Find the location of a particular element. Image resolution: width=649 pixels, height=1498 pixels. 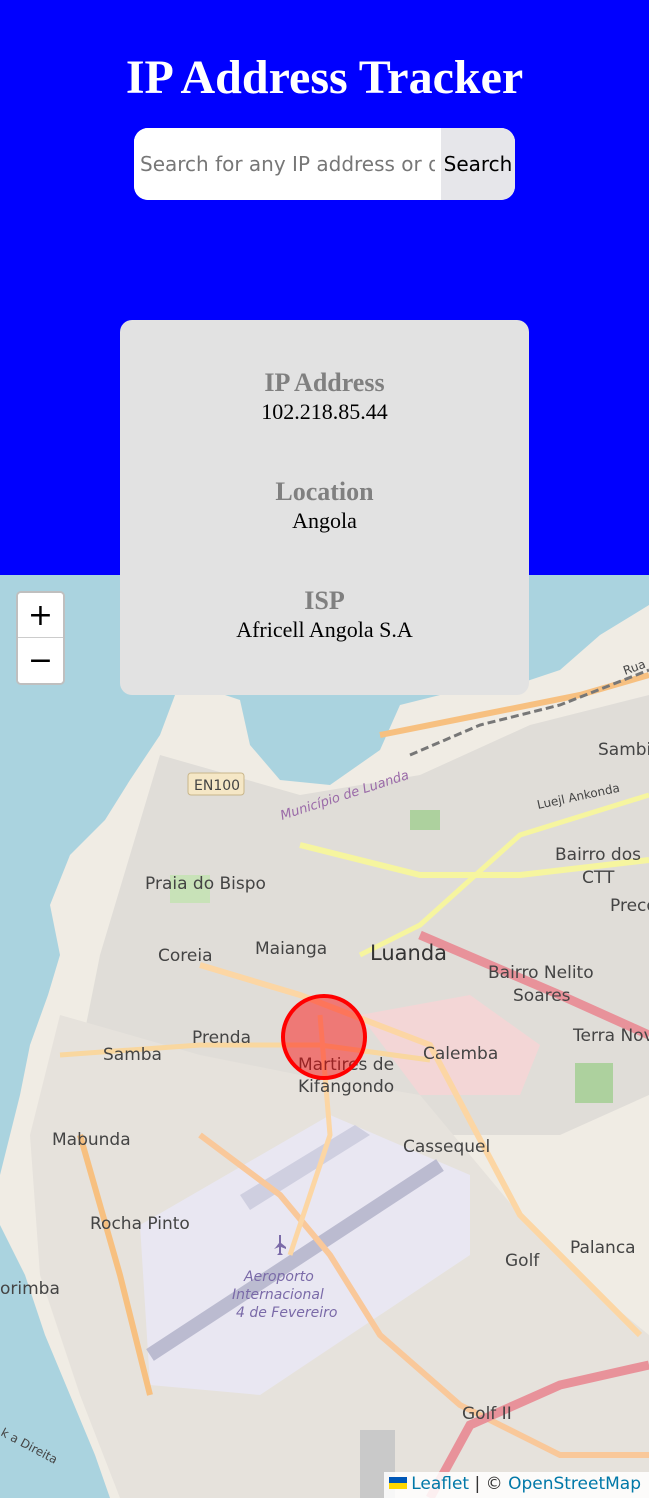

place-preco: Preco is located at coordinates (629, 906).